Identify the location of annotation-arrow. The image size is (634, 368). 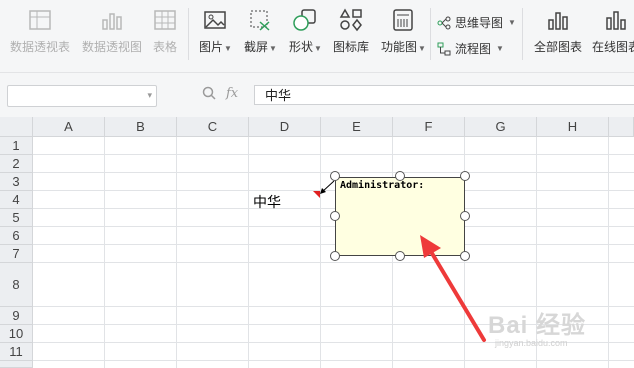
(457, 295).